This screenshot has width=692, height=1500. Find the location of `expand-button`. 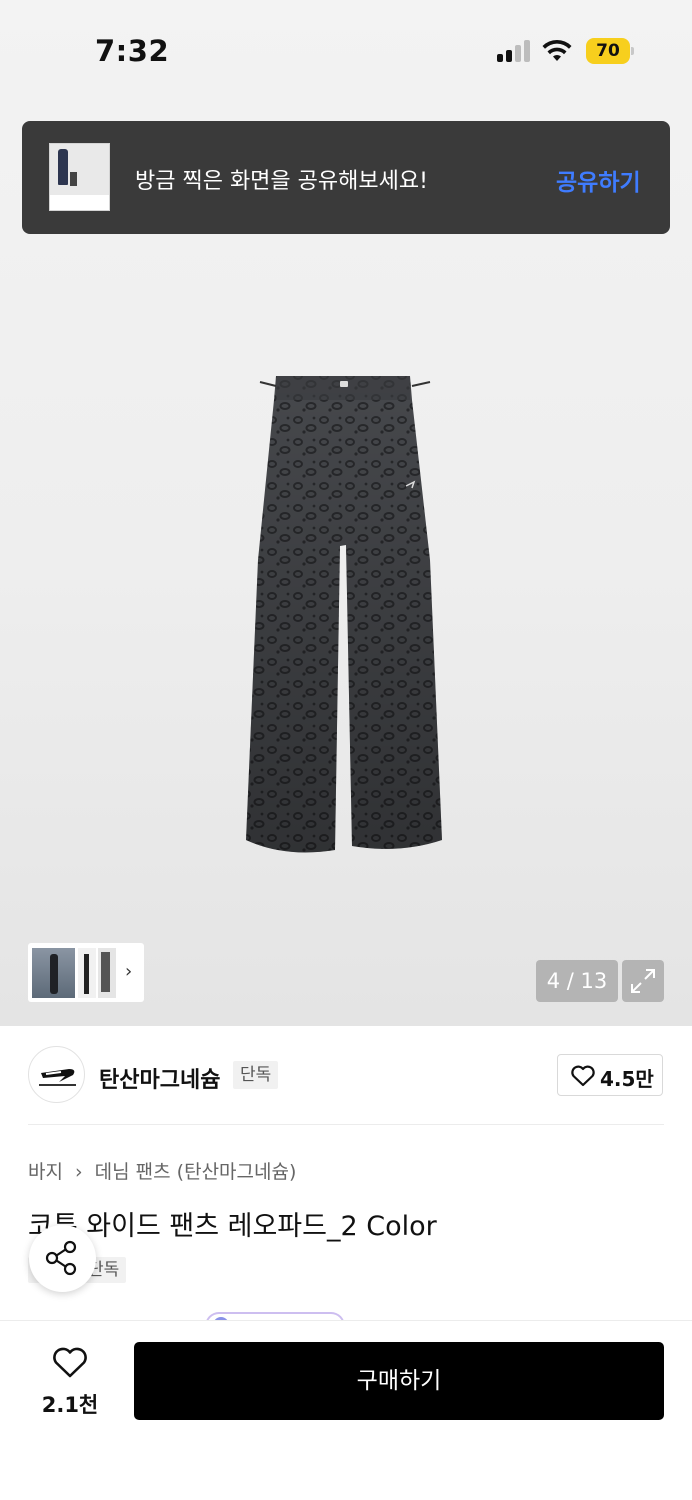

expand-button is located at coordinates (643, 981).